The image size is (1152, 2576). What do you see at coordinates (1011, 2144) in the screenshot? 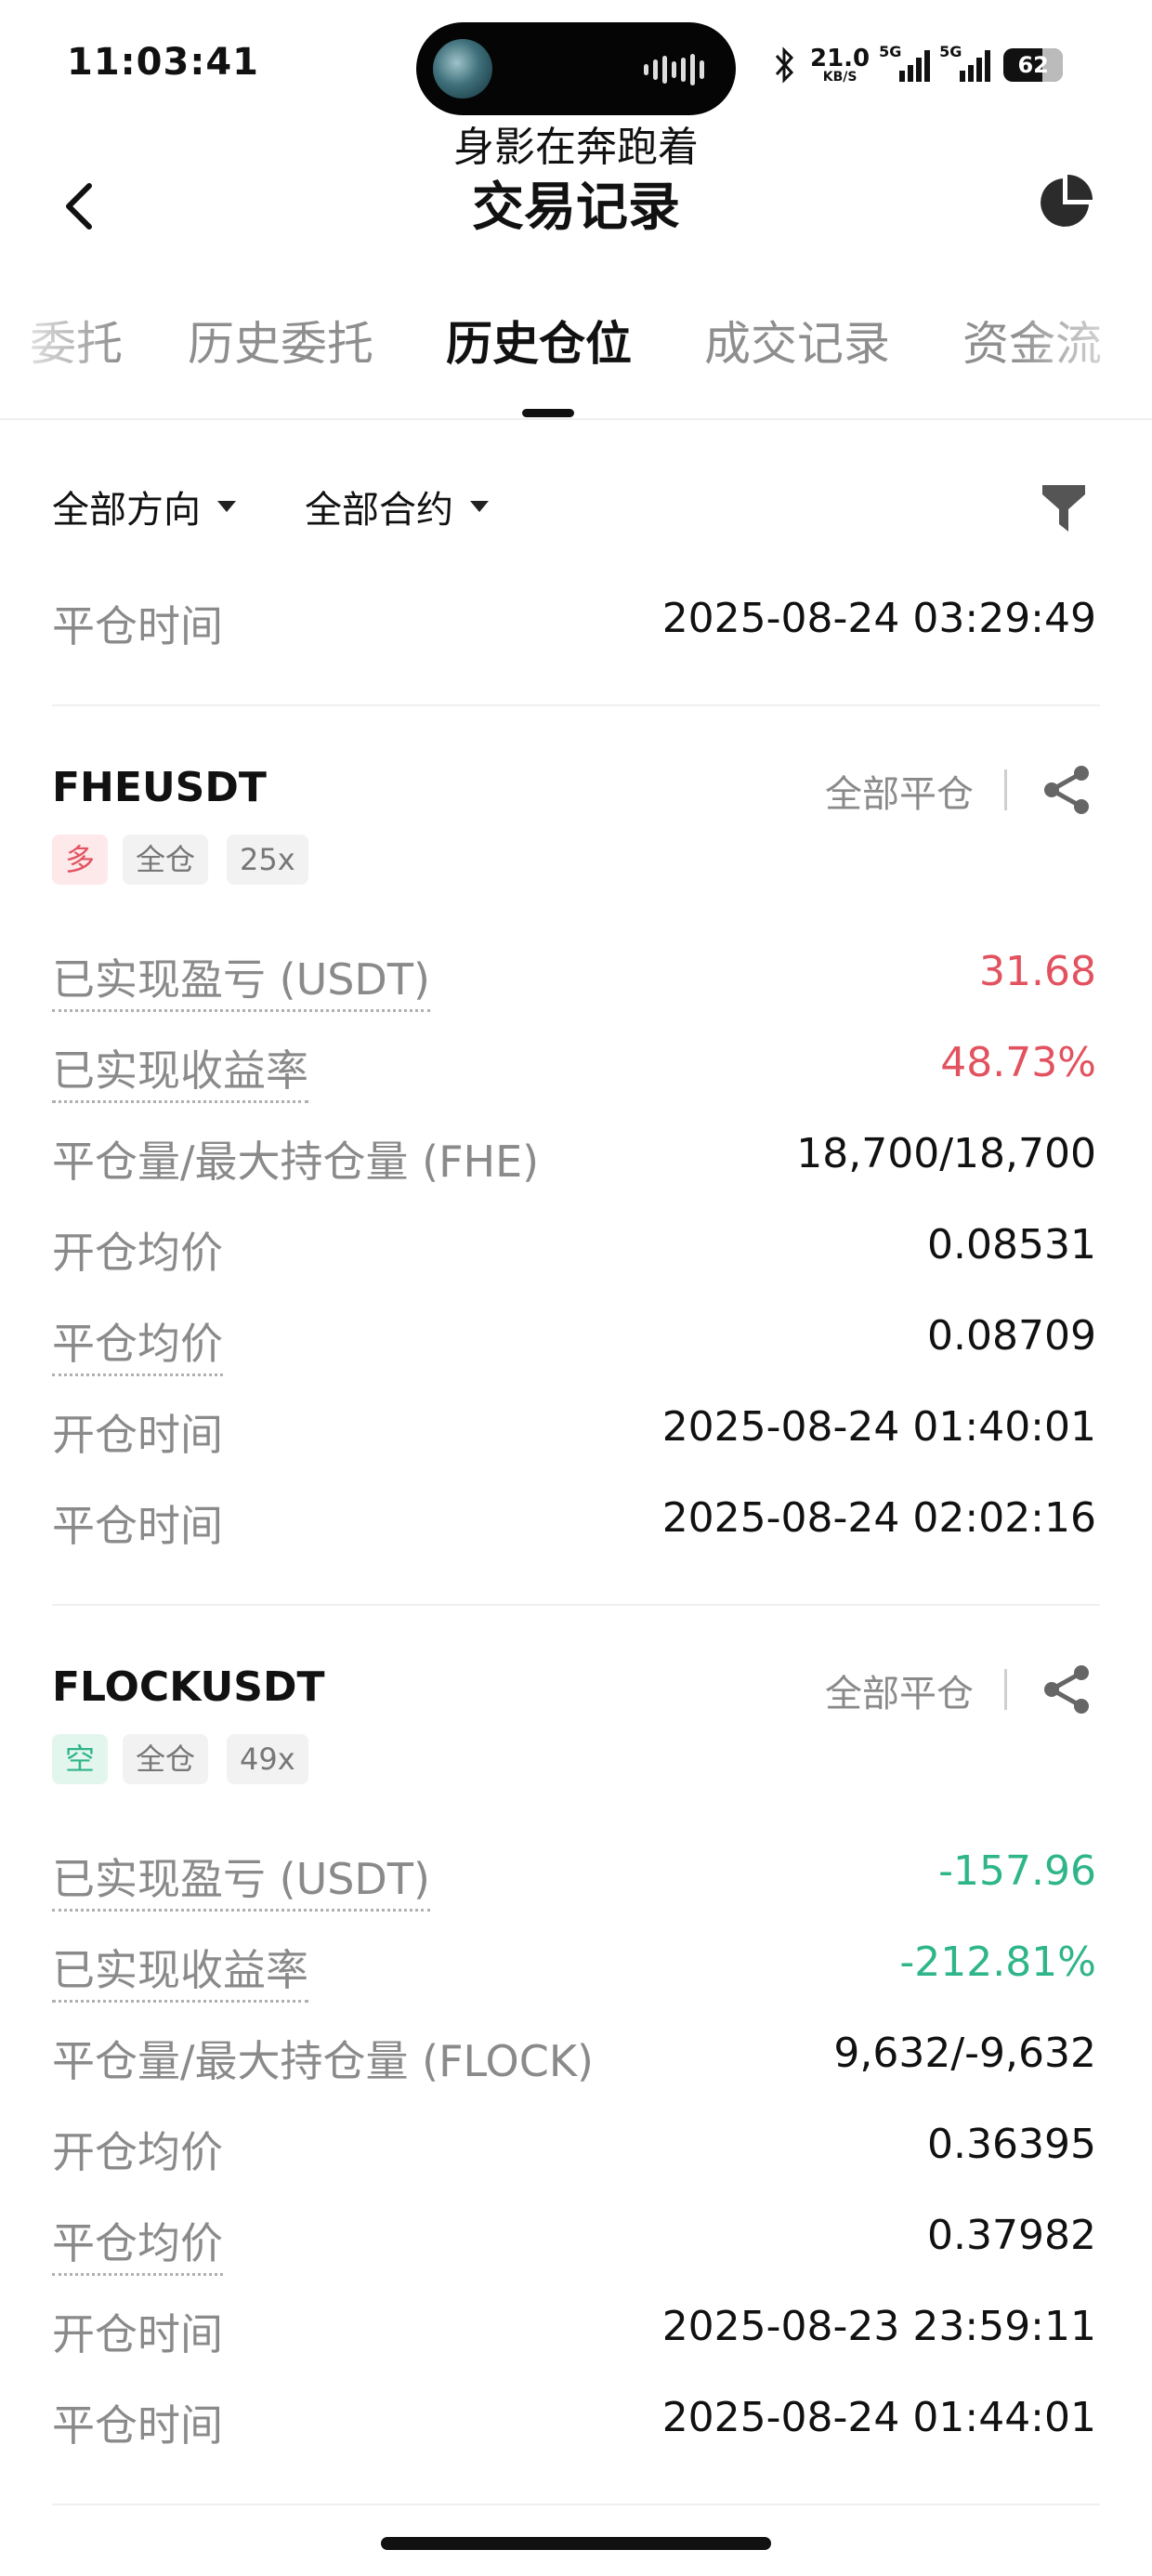
I see `open-price-value: 0.36395` at bounding box center [1011, 2144].